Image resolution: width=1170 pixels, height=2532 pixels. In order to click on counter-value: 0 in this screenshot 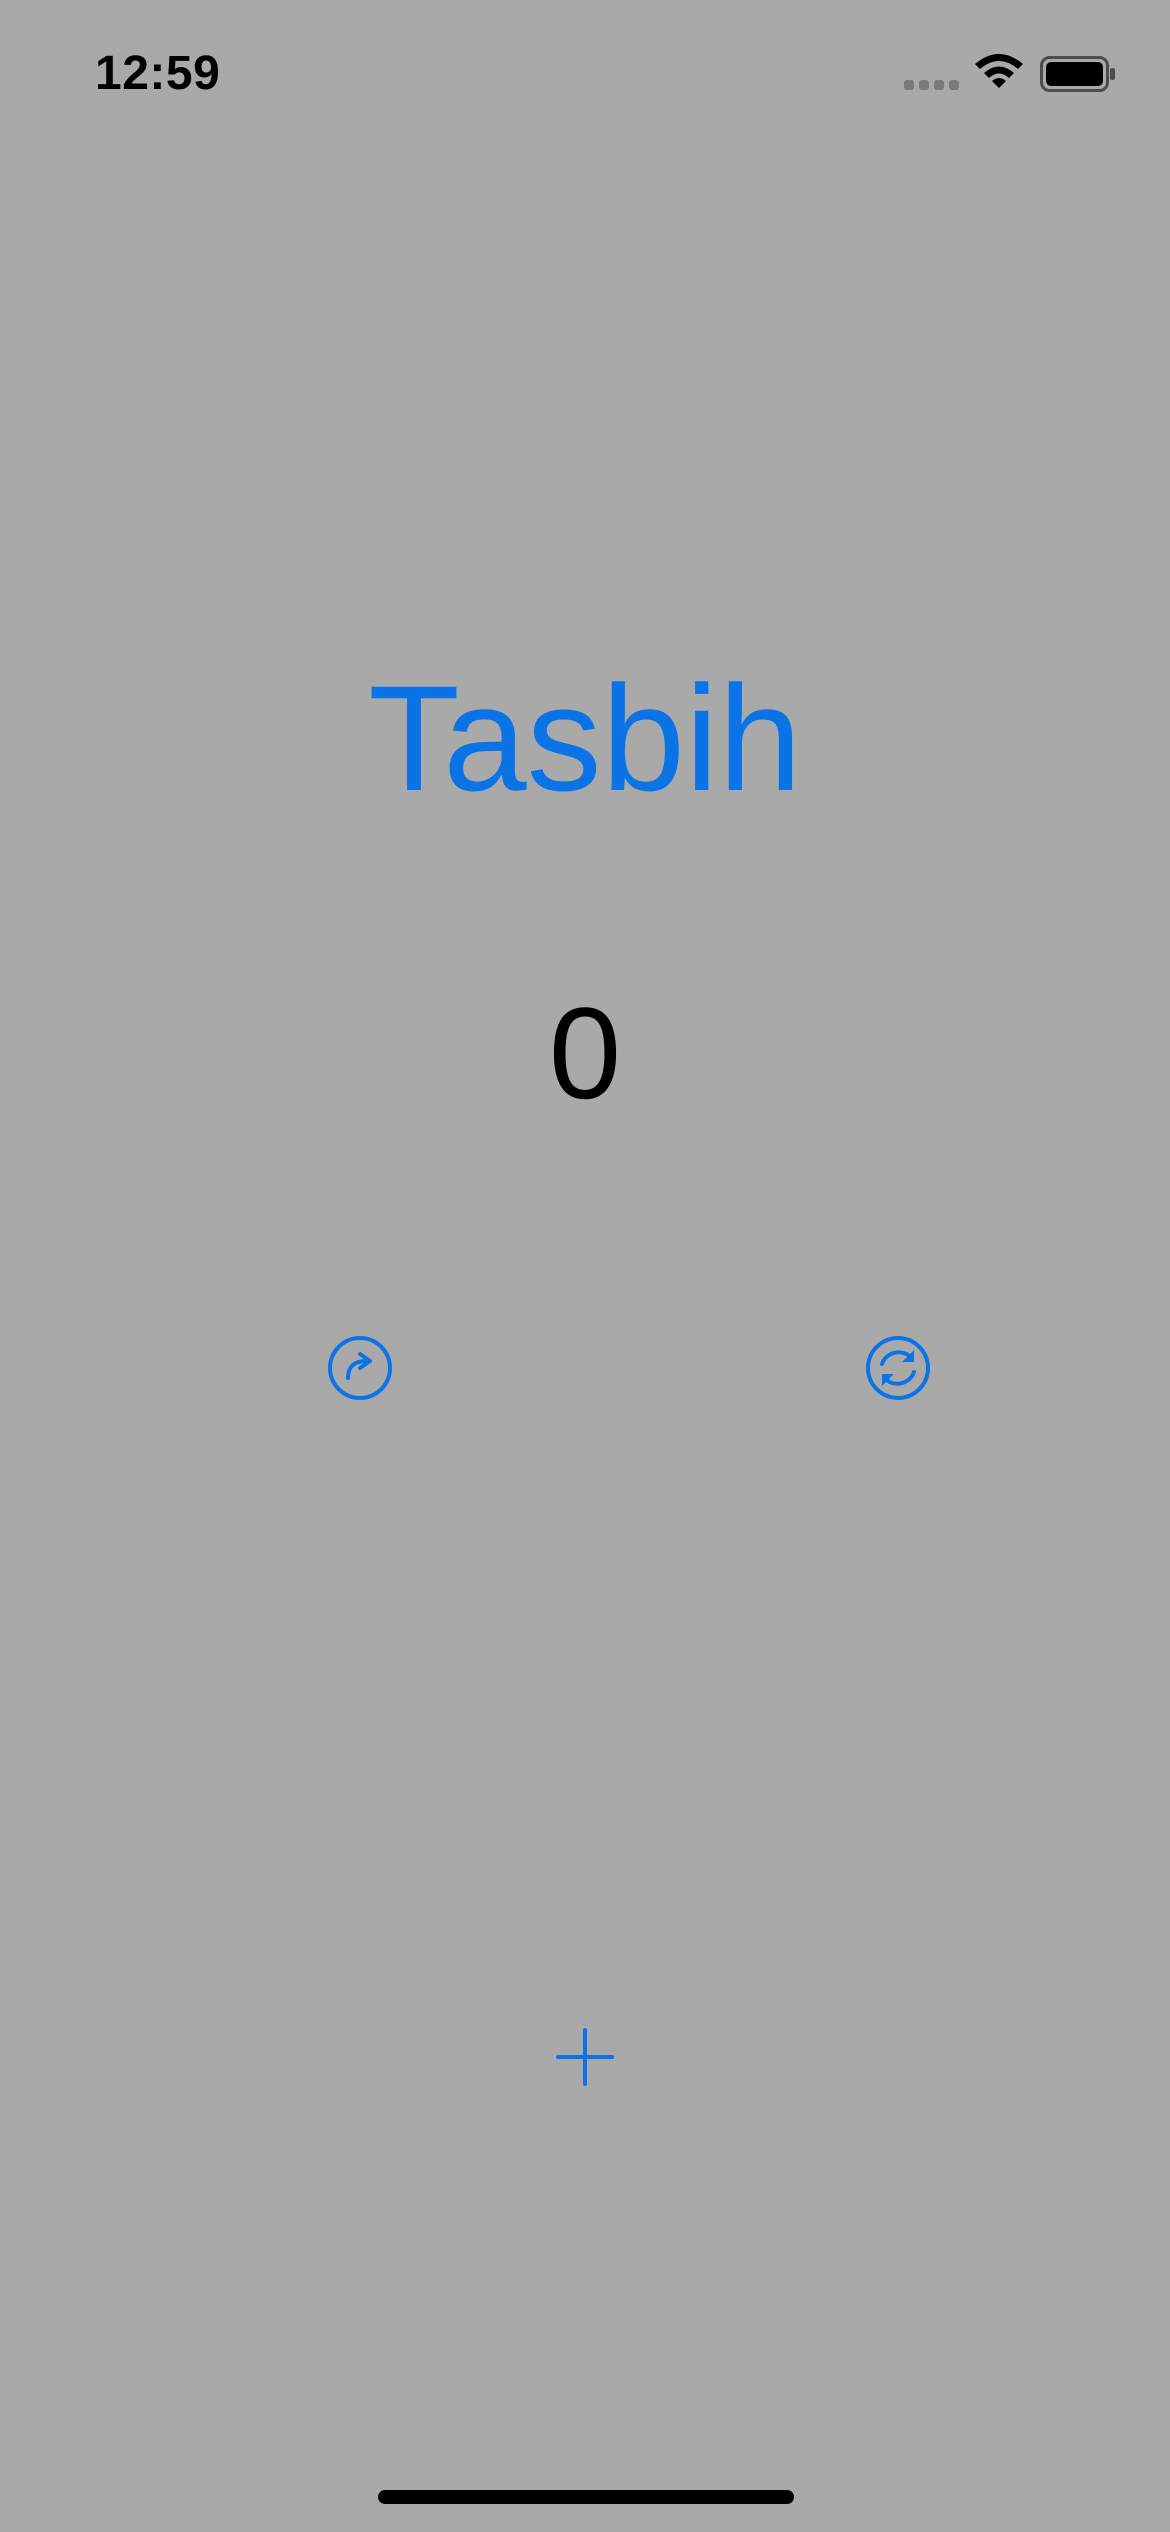, I will do `click(585, 1053)`.